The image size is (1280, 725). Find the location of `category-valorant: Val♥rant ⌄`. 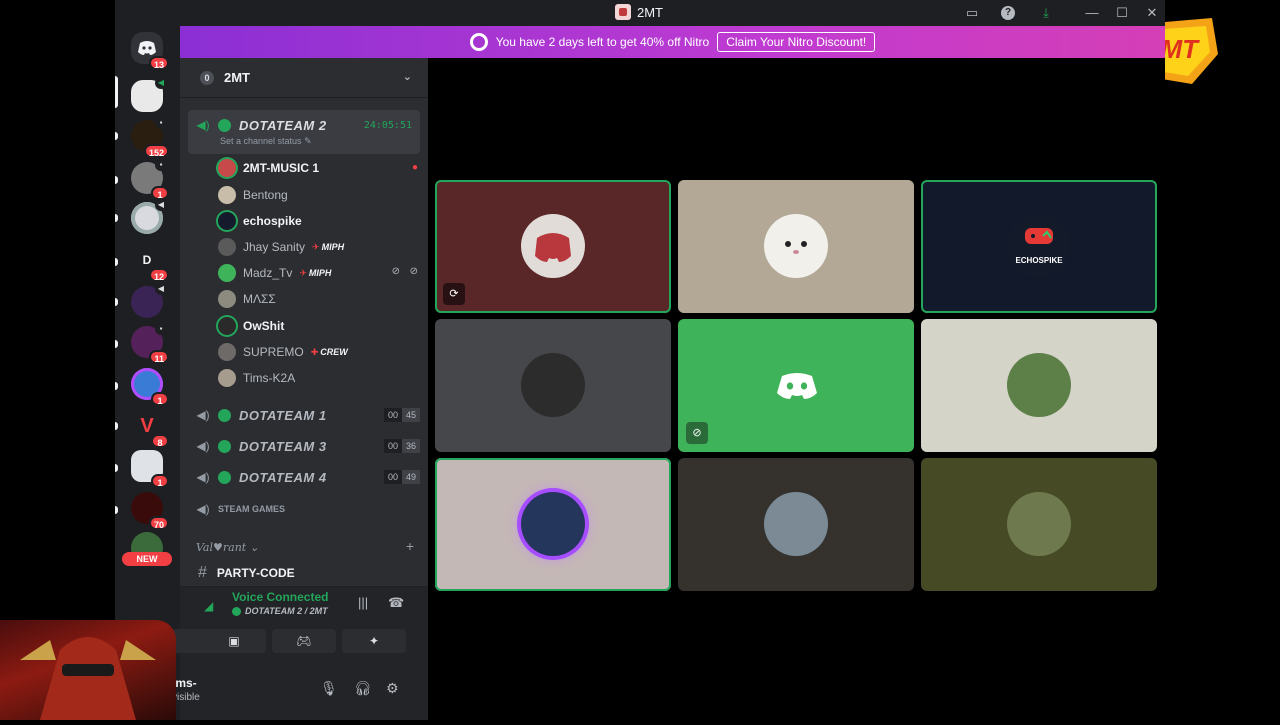

category-valorant: Val♥rant ⌄ is located at coordinates (227, 547).